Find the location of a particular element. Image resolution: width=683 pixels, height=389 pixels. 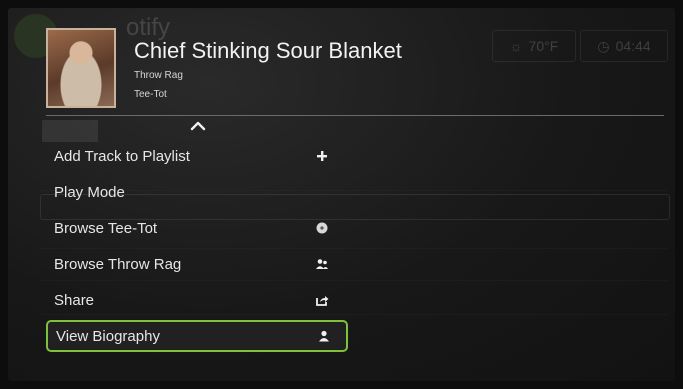

menu-item-label: Add Track to Playlist is located at coordinates (122, 156).